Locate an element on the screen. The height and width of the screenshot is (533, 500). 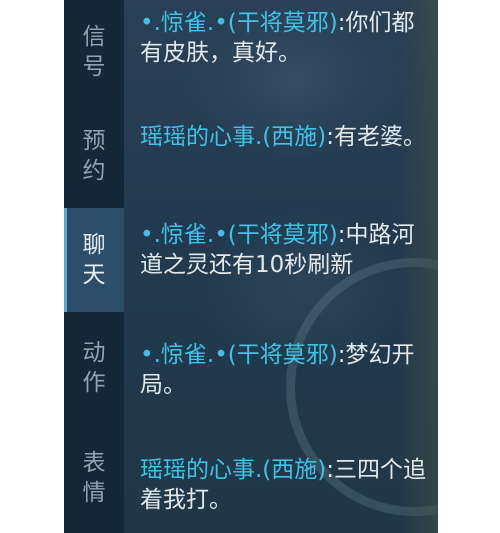
chat-sidebar: 信号 预约 聊天 动作 表情 is located at coordinates (94, 266).